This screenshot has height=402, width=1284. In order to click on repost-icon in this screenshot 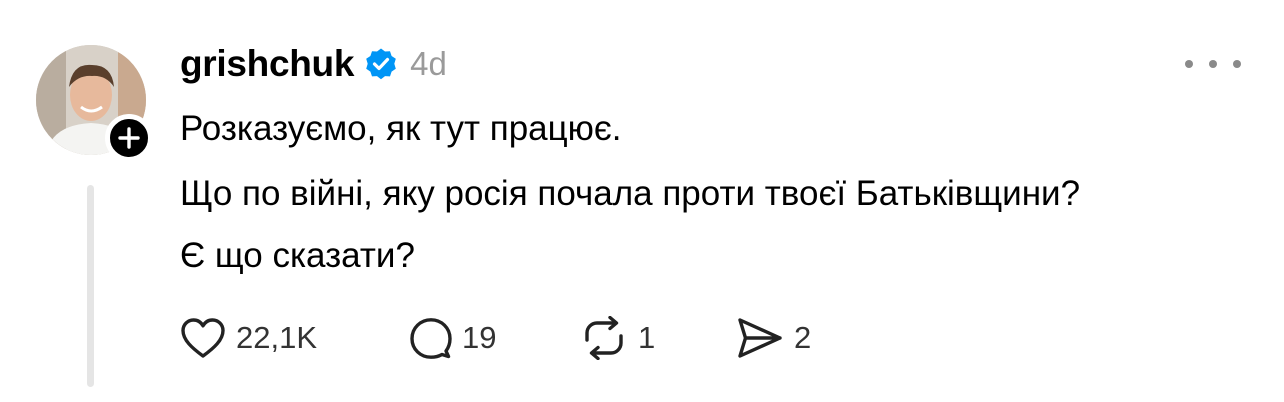, I will do `click(604, 338)`.